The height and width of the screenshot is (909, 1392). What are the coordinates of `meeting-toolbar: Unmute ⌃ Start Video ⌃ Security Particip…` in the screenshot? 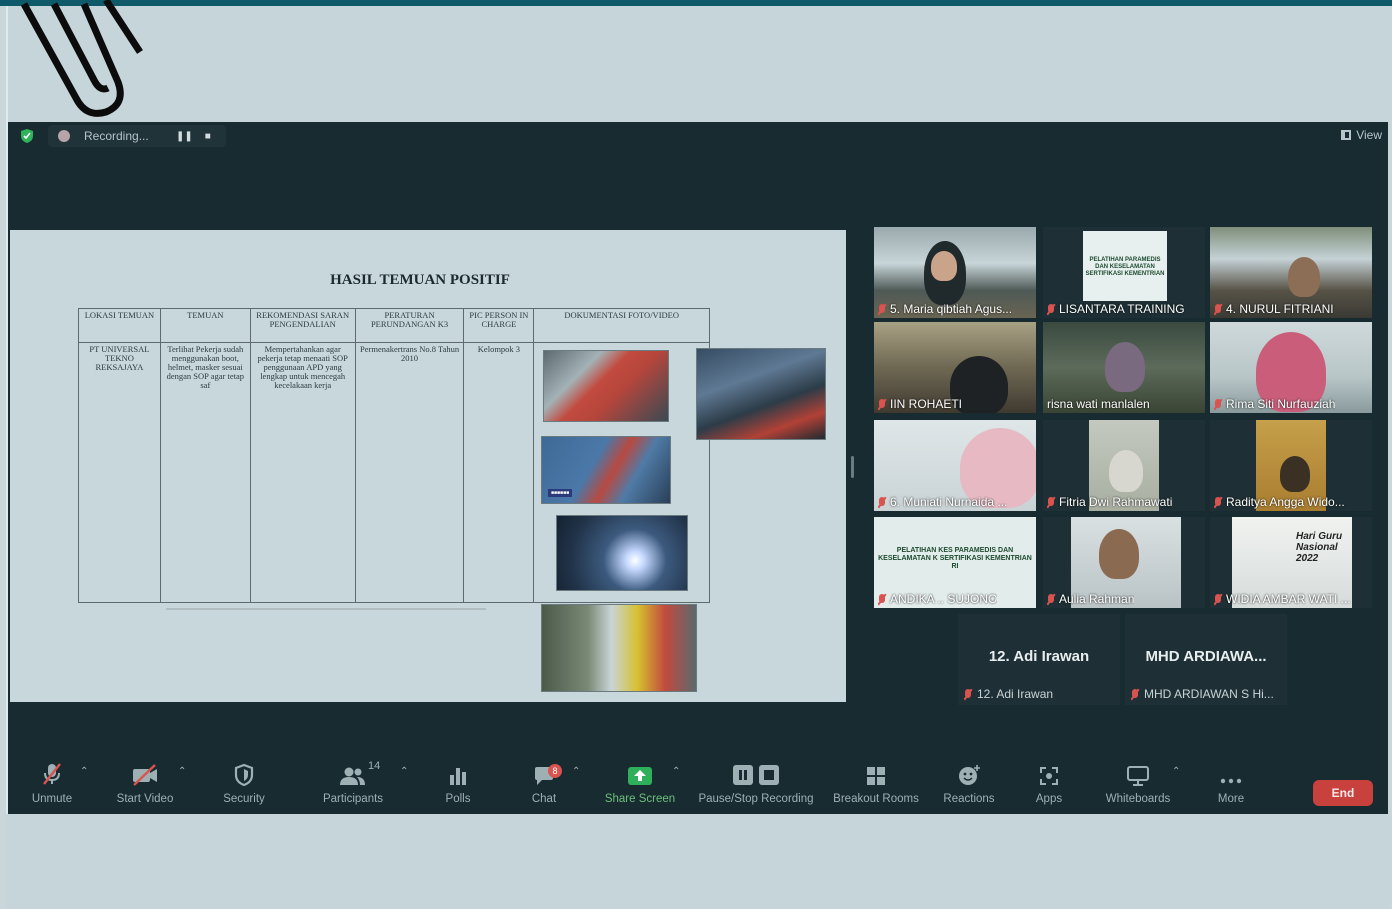 It's located at (698, 786).